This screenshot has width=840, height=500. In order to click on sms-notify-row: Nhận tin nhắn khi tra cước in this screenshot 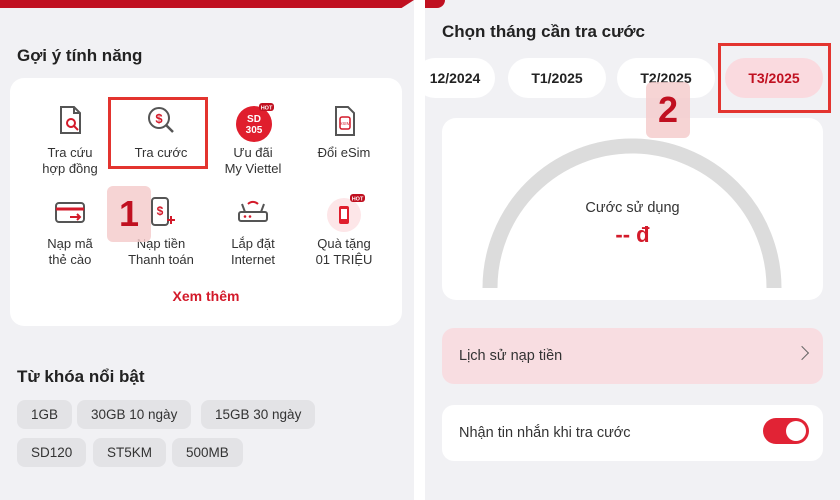, I will do `click(632, 433)`.